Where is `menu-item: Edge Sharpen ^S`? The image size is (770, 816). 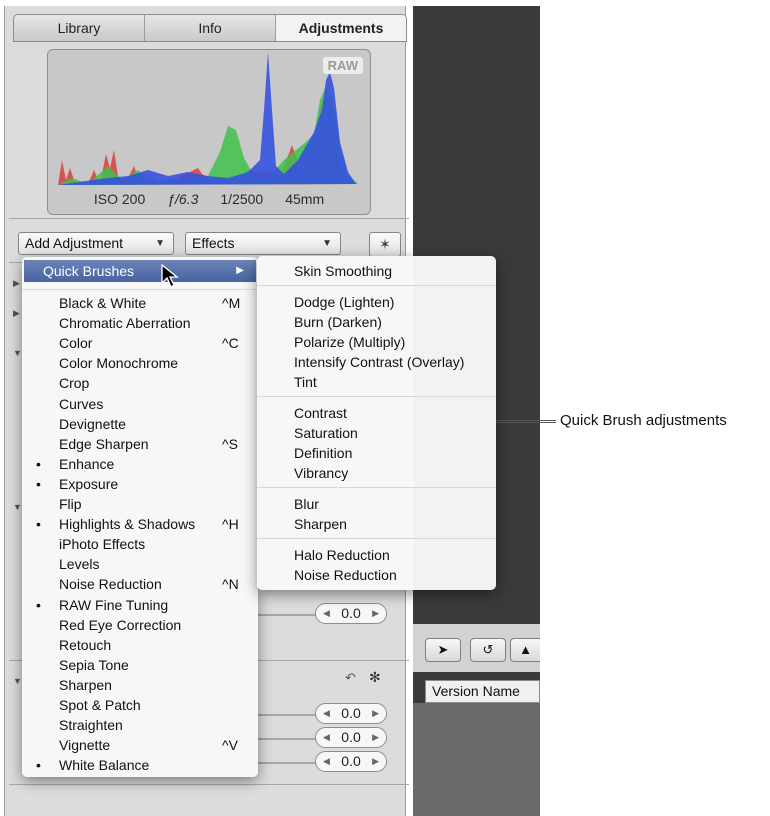 menu-item: Edge Sharpen ^S is located at coordinates (140, 444).